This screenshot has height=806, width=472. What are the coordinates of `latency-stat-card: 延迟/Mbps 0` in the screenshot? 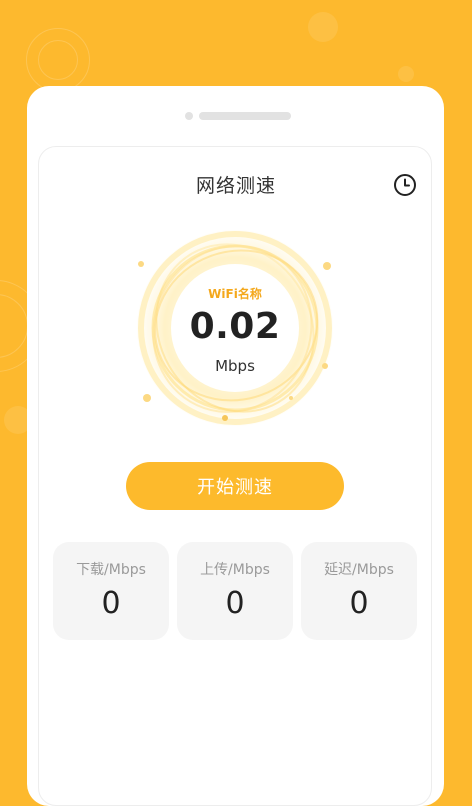 It's located at (359, 591).